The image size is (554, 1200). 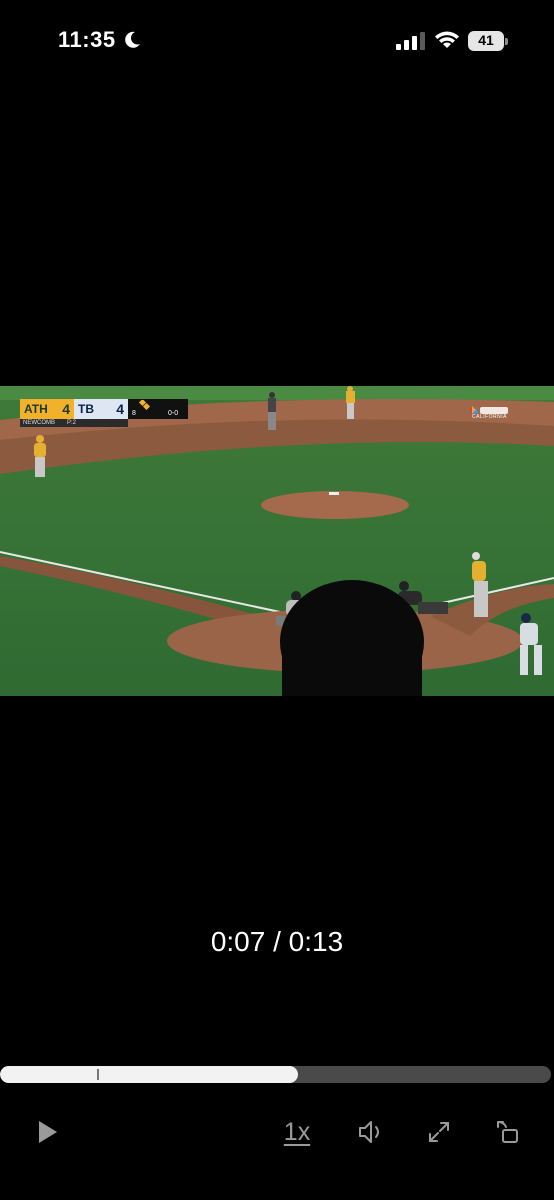 What do you see at coordinates (98, 1074) in the screenshot?
I see `progress-marker` at bounding box center [98, 1074].